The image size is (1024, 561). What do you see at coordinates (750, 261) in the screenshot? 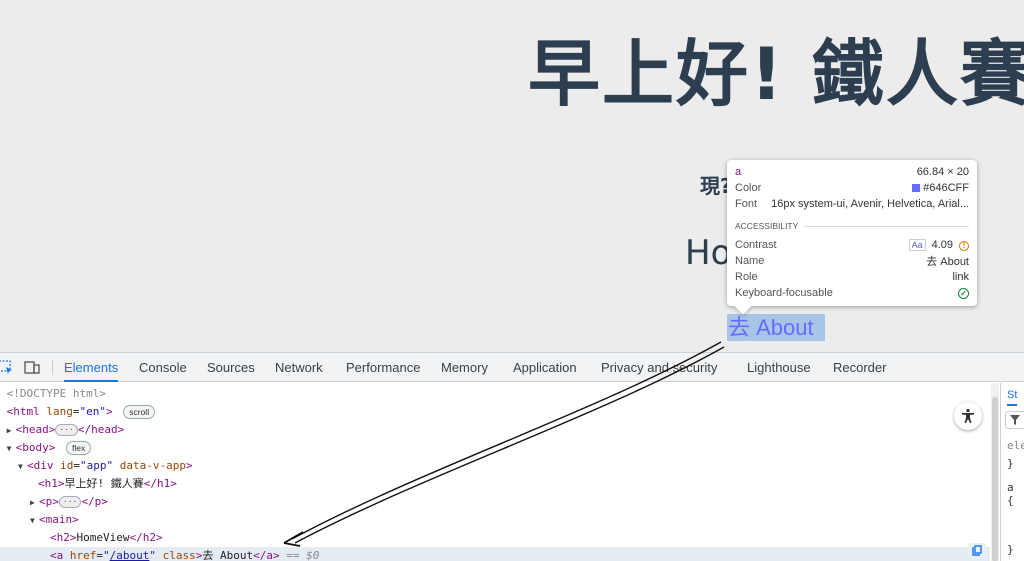
I see `tooltip-name-label: Name` at bounding box center [750, 261].